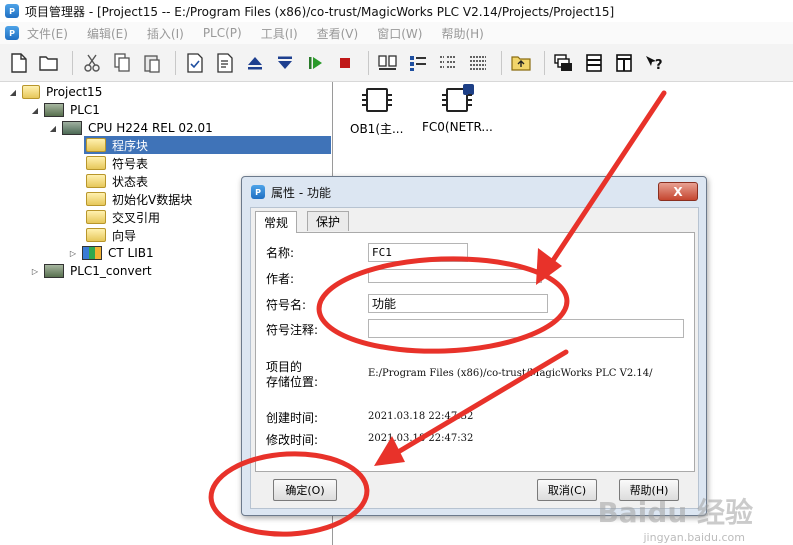  I want to click on tree-item-label: 交叉引用, so click(136, 217).